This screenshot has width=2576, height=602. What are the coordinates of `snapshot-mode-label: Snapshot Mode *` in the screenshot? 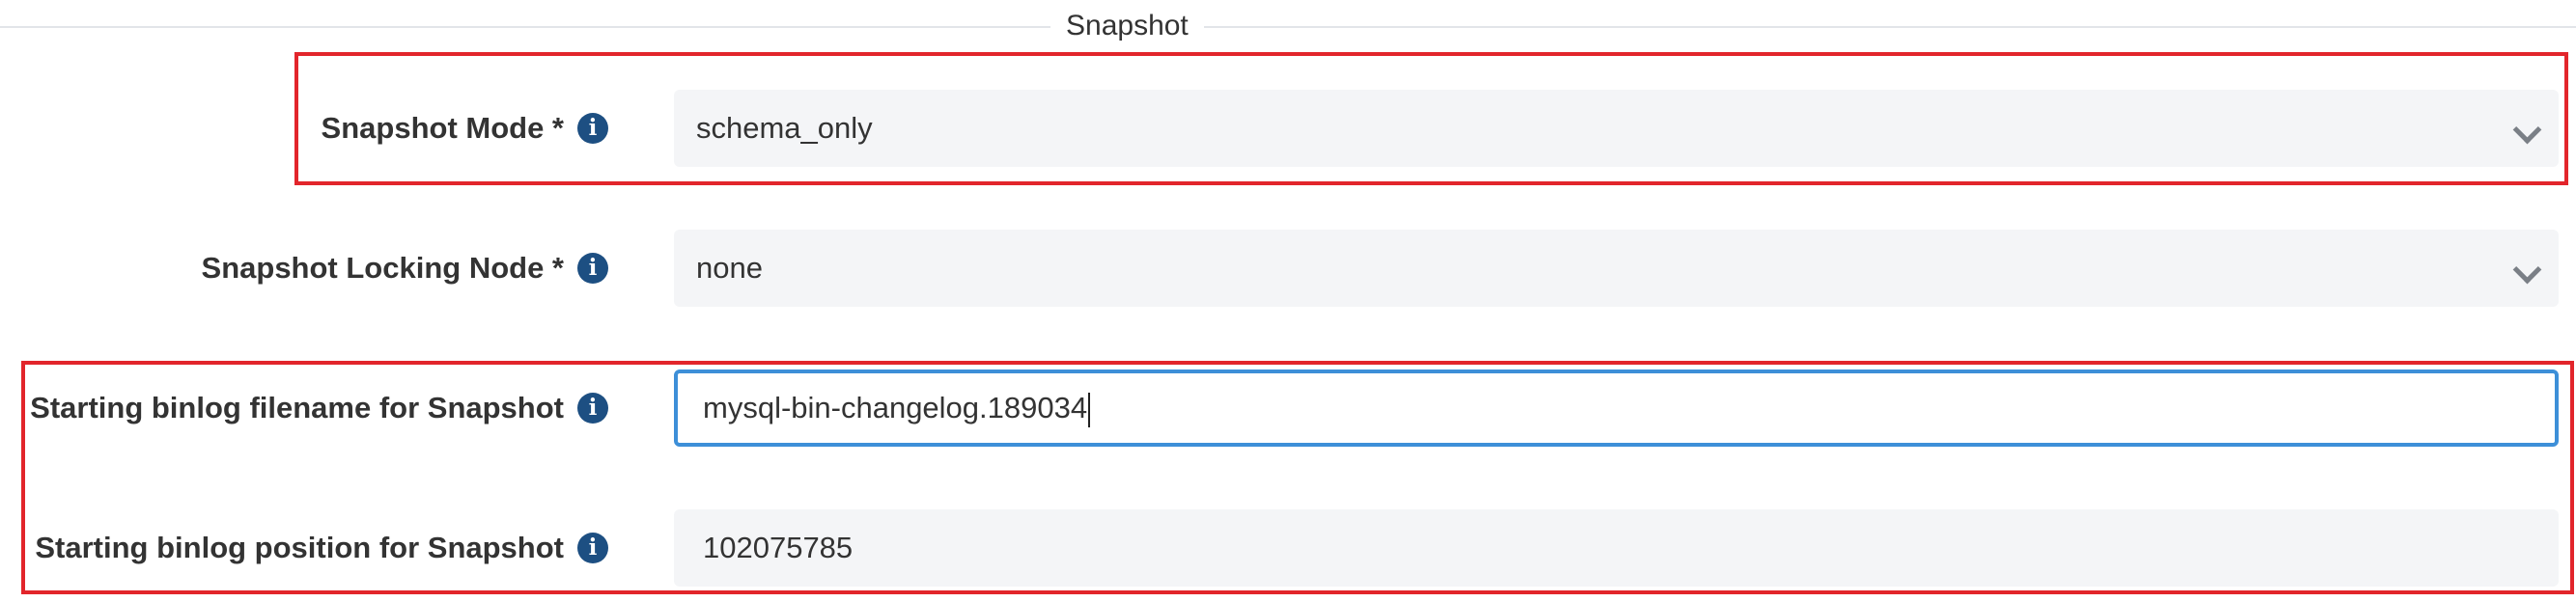 It's located at (443, 128).